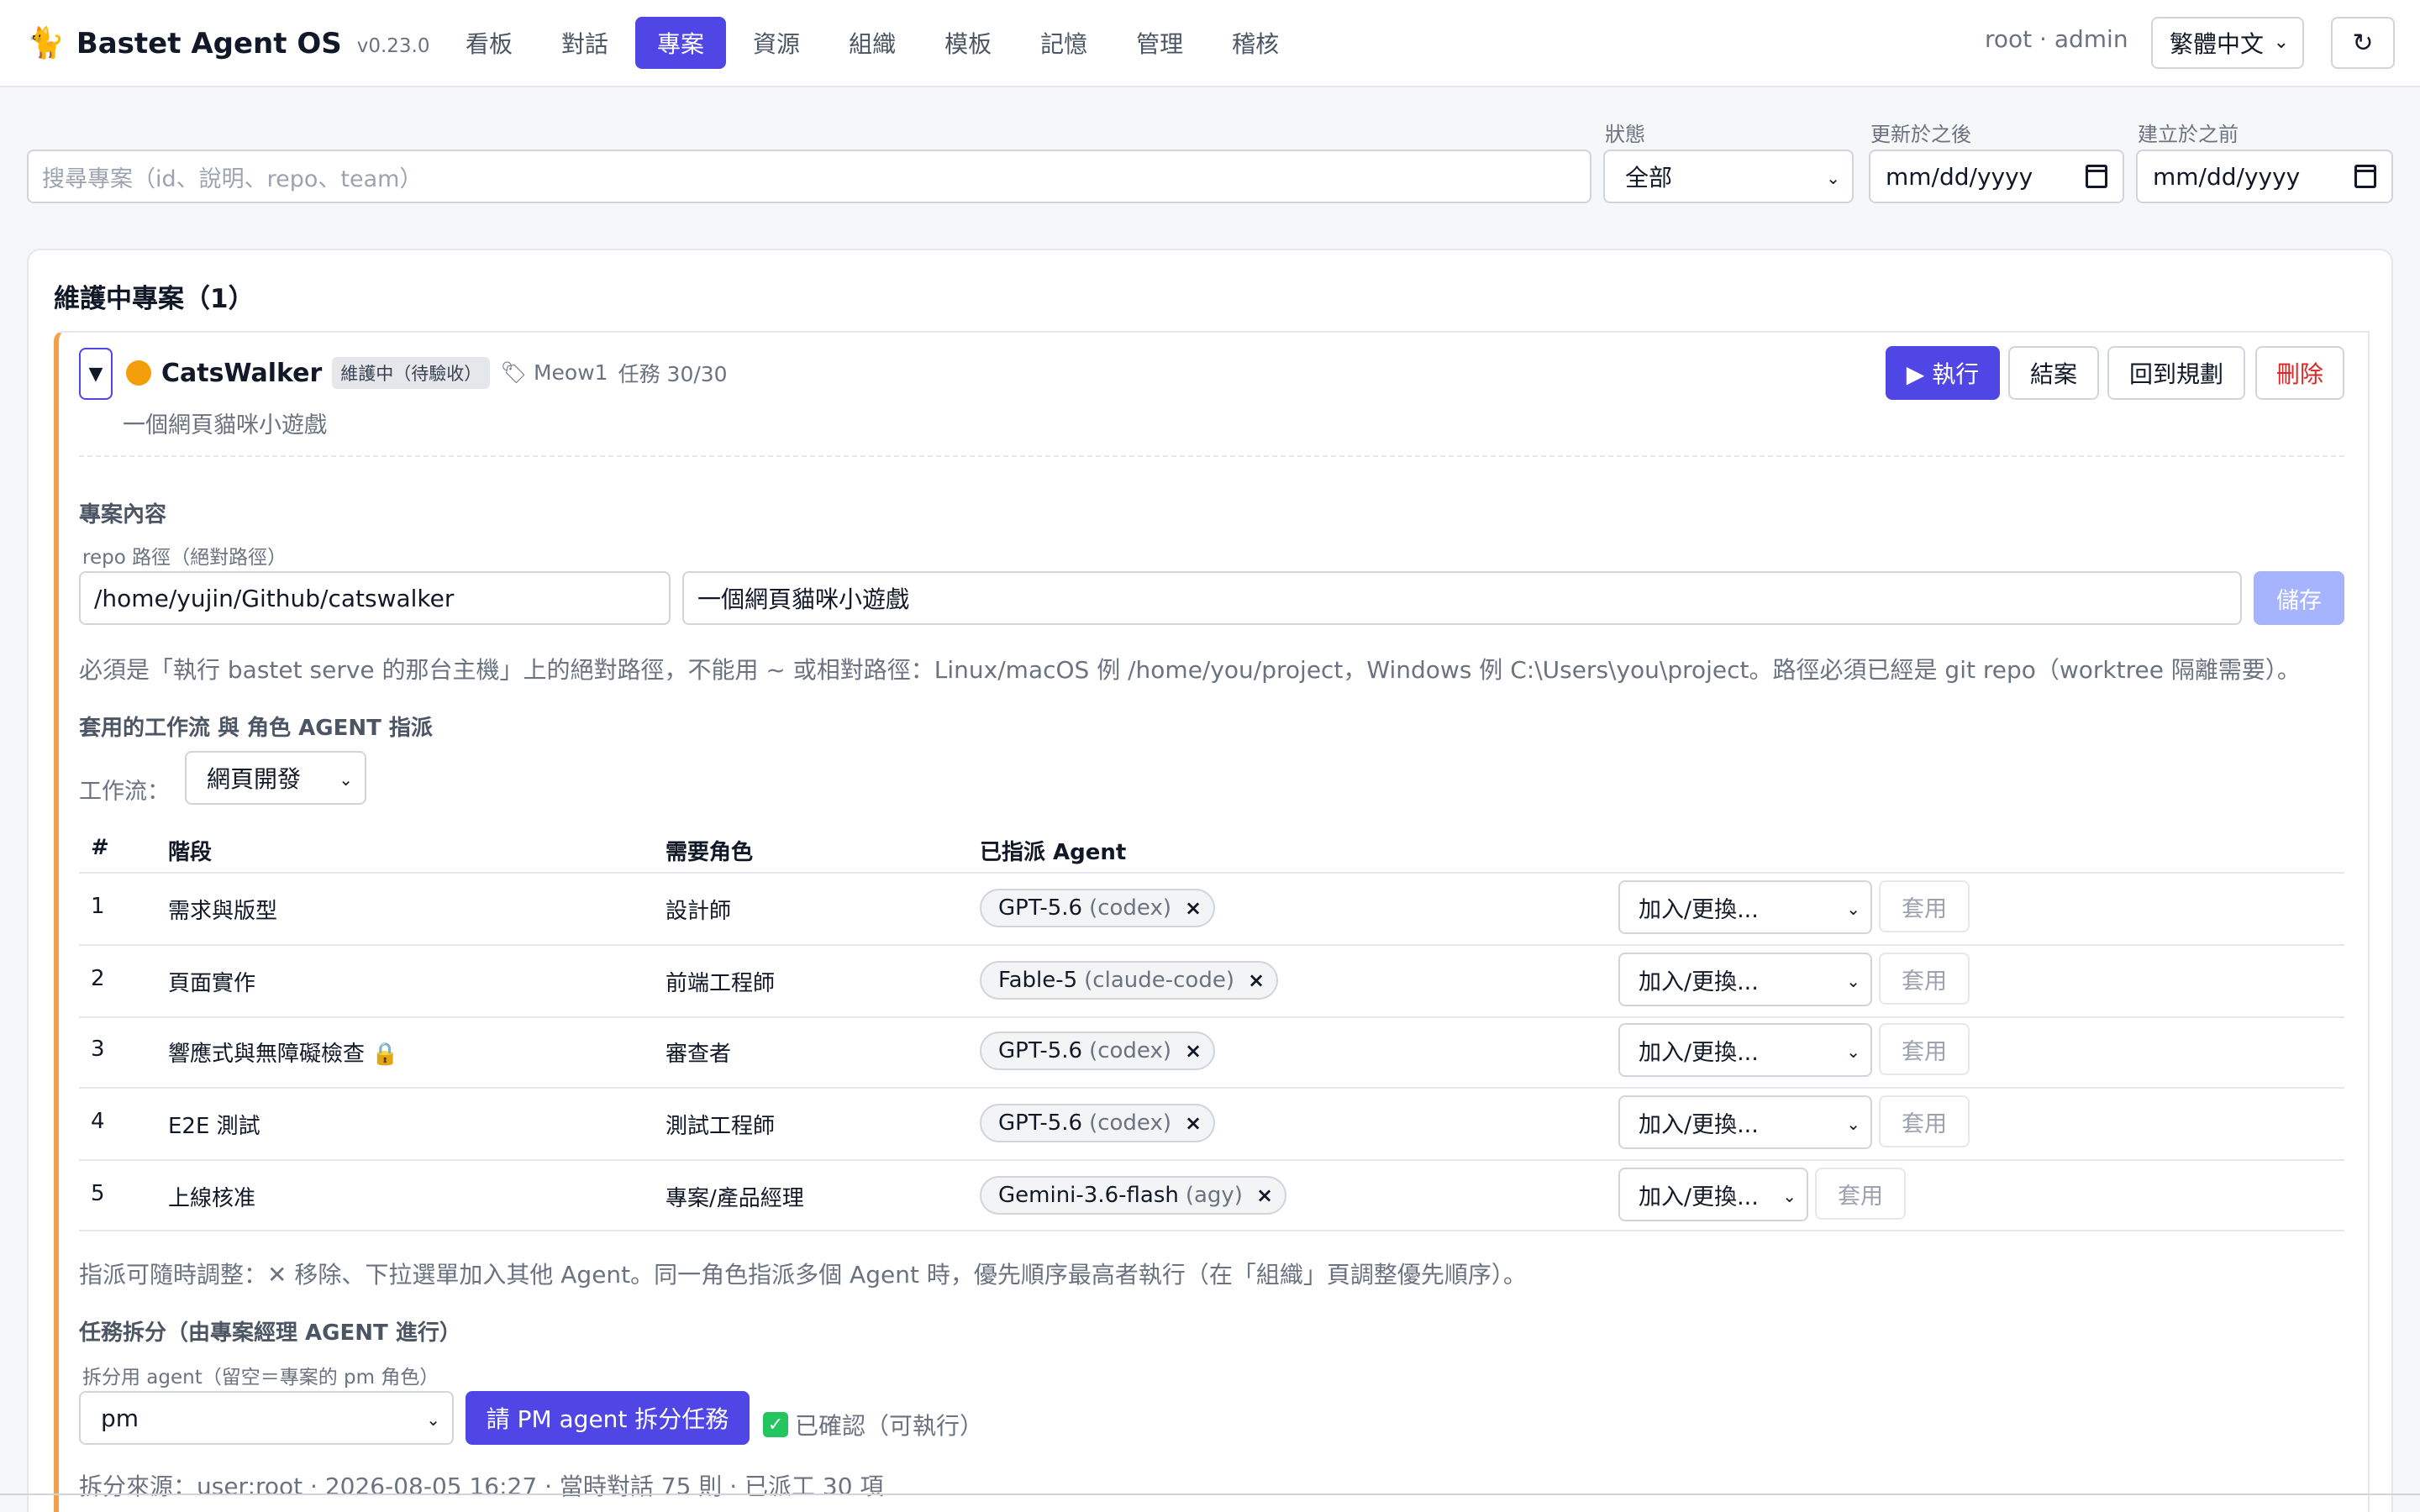  What do you see at coordinates (803, 599) in the screenshot?
I see `description-value: 一個網頁貓咪小遊戲` at bounding box center [803, 599].